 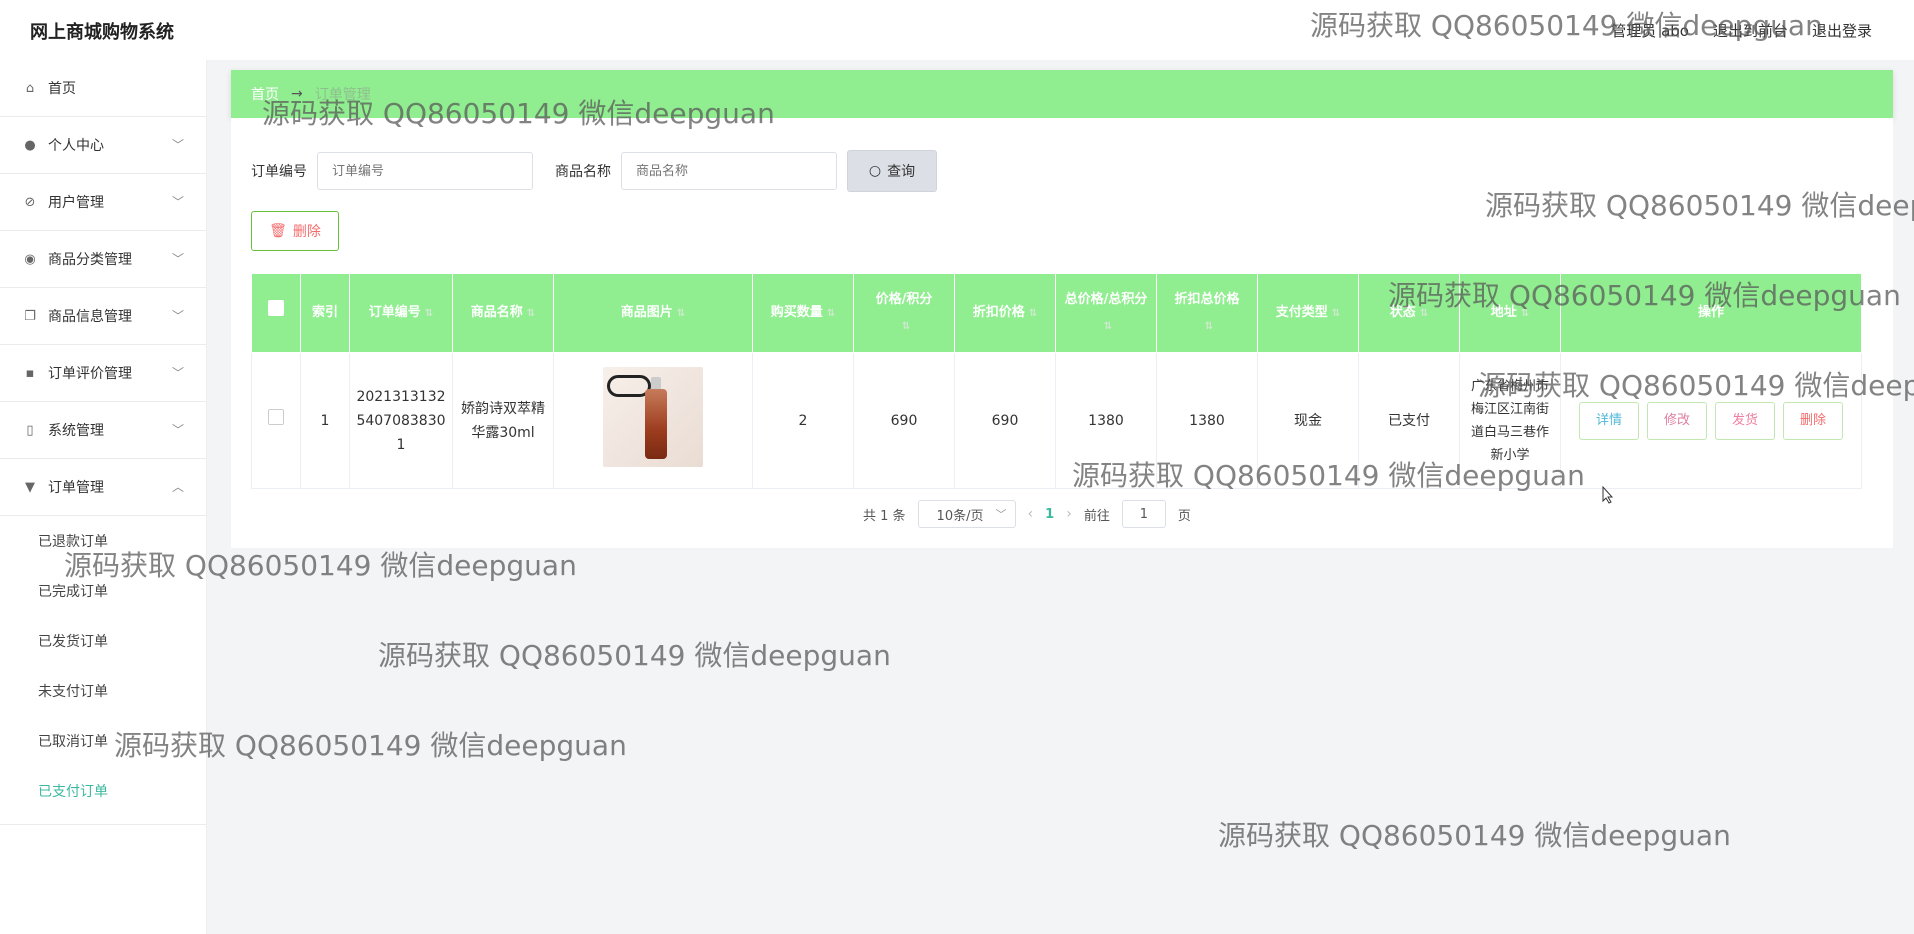 I want to click on page-number: 1, so click(x=1049, y=514).